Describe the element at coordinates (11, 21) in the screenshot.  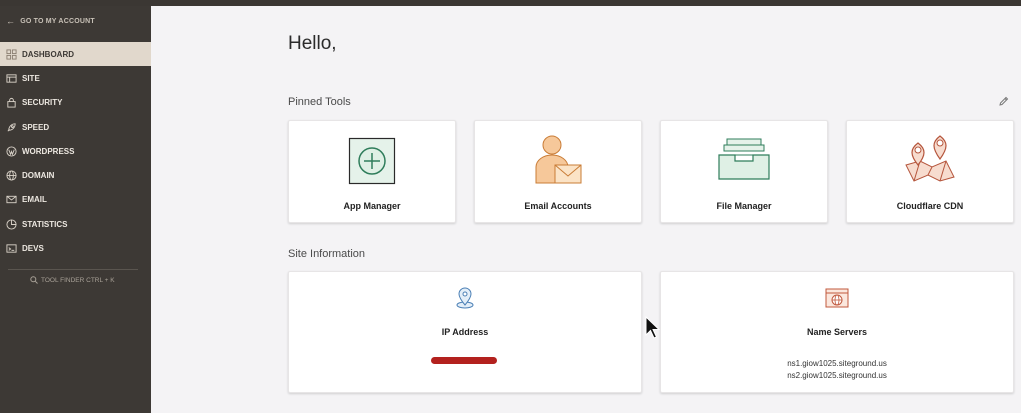
I see `arrow-left-icon: ←` at that location.